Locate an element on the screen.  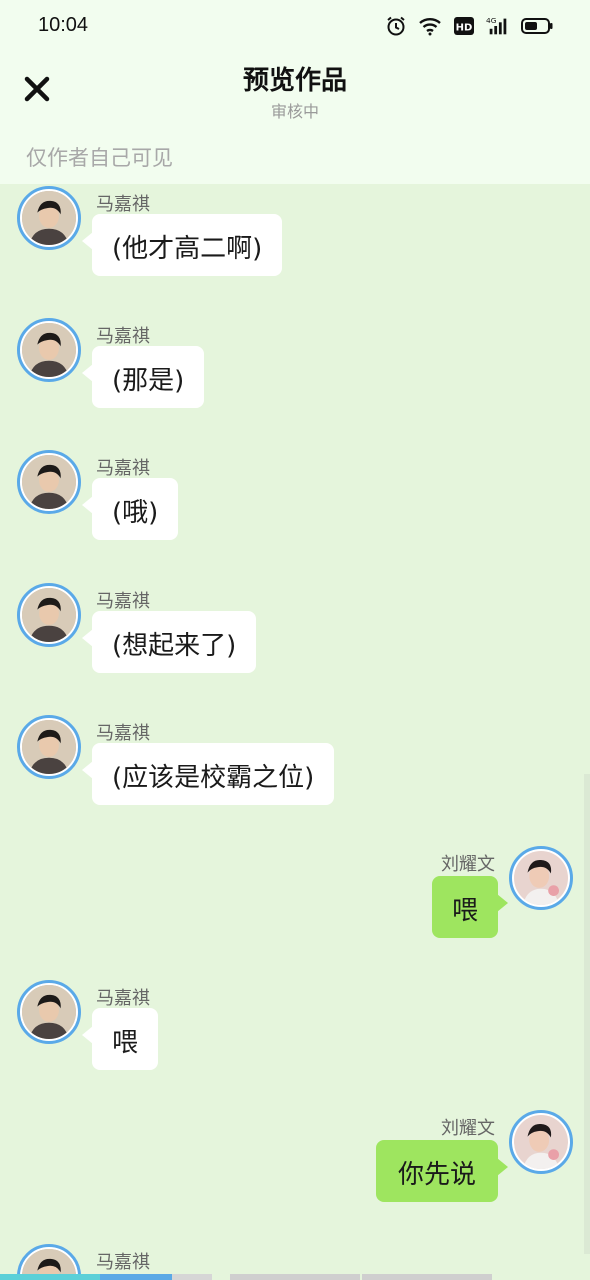
visibility-note: 仅作者自己可见 is located at coordinates (99, 158).